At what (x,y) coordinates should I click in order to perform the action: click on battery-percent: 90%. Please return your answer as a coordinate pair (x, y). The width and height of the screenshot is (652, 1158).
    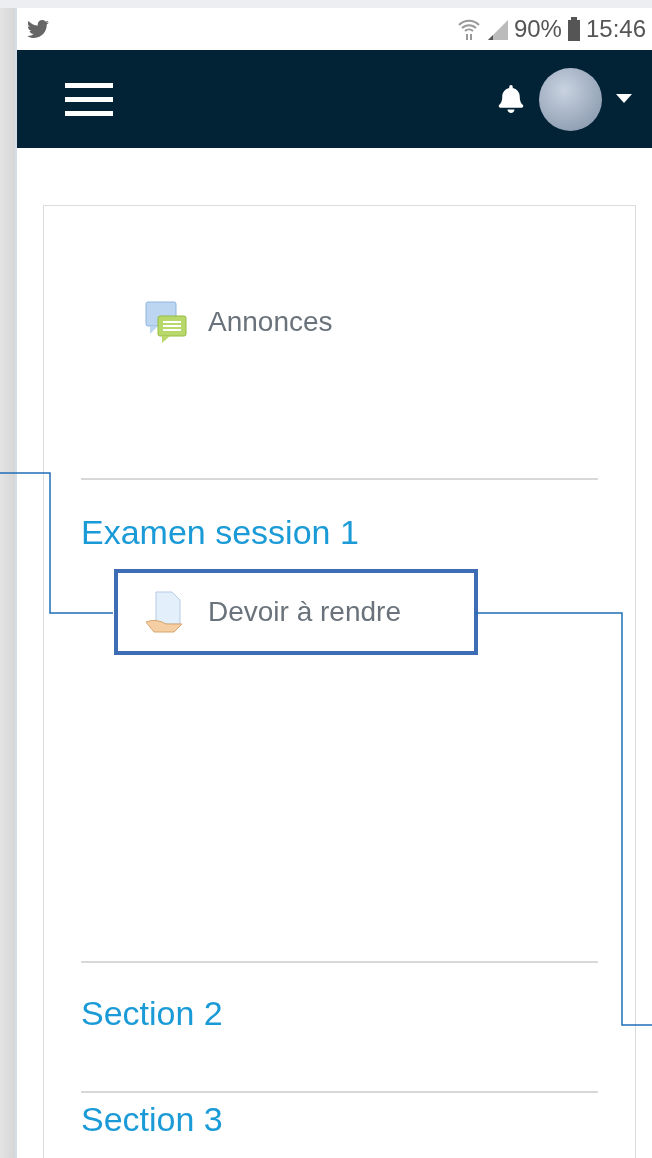
    Looking at the image, I should click on (537, 29).